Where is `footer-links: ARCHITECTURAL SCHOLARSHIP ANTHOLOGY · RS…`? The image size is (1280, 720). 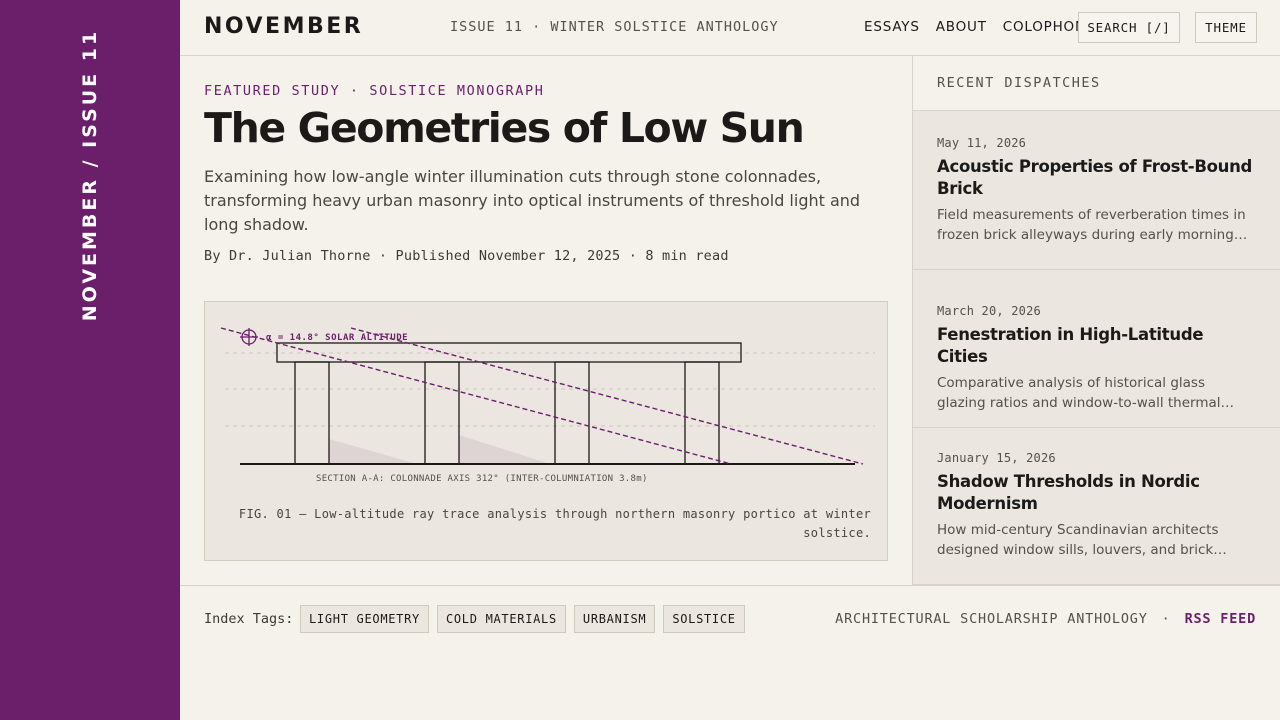 footer-links: ARCHITECTURAL SCHOLARSHIP ANTHOLOGY · RS… is located at coordinates (1045, 619).